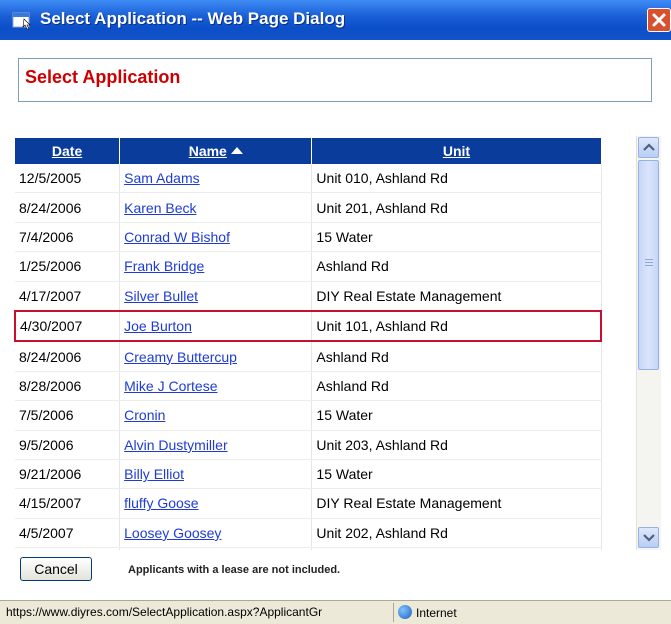  Describe the element at coordinates (335, 80) in the screenshot. I see `header-box: Select Application` at that location.